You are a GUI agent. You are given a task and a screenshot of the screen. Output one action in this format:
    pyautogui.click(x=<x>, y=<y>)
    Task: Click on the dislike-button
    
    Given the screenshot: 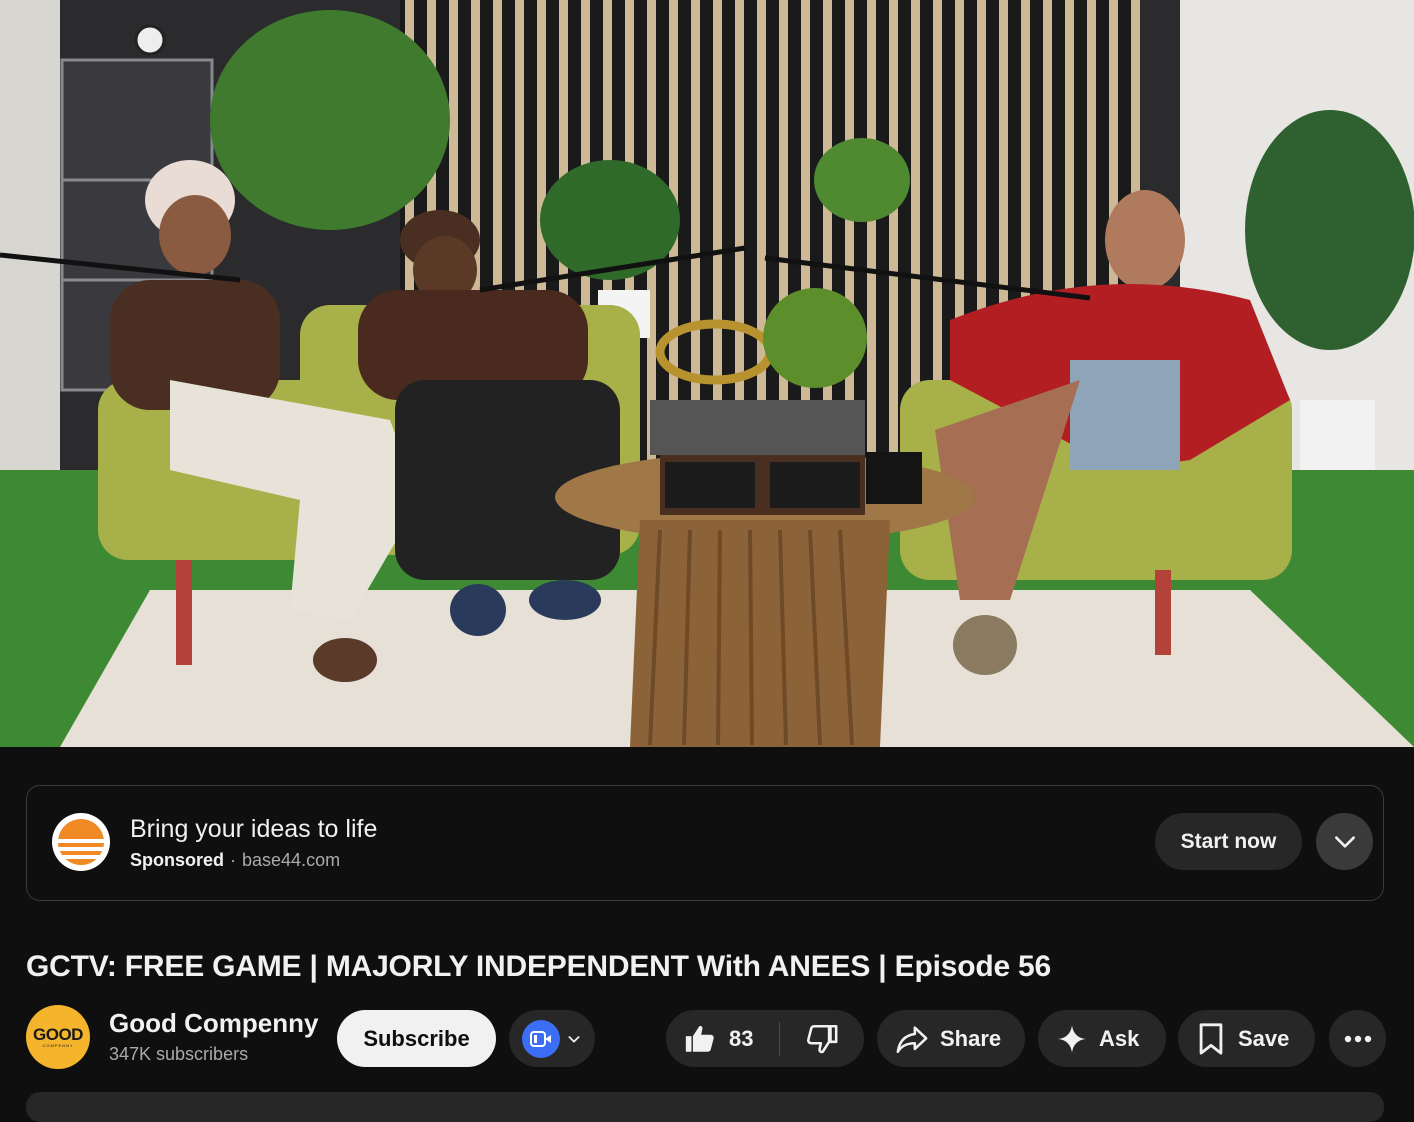 What is the action you would take?
    pyautogui.click(x=822, y=1038)
    